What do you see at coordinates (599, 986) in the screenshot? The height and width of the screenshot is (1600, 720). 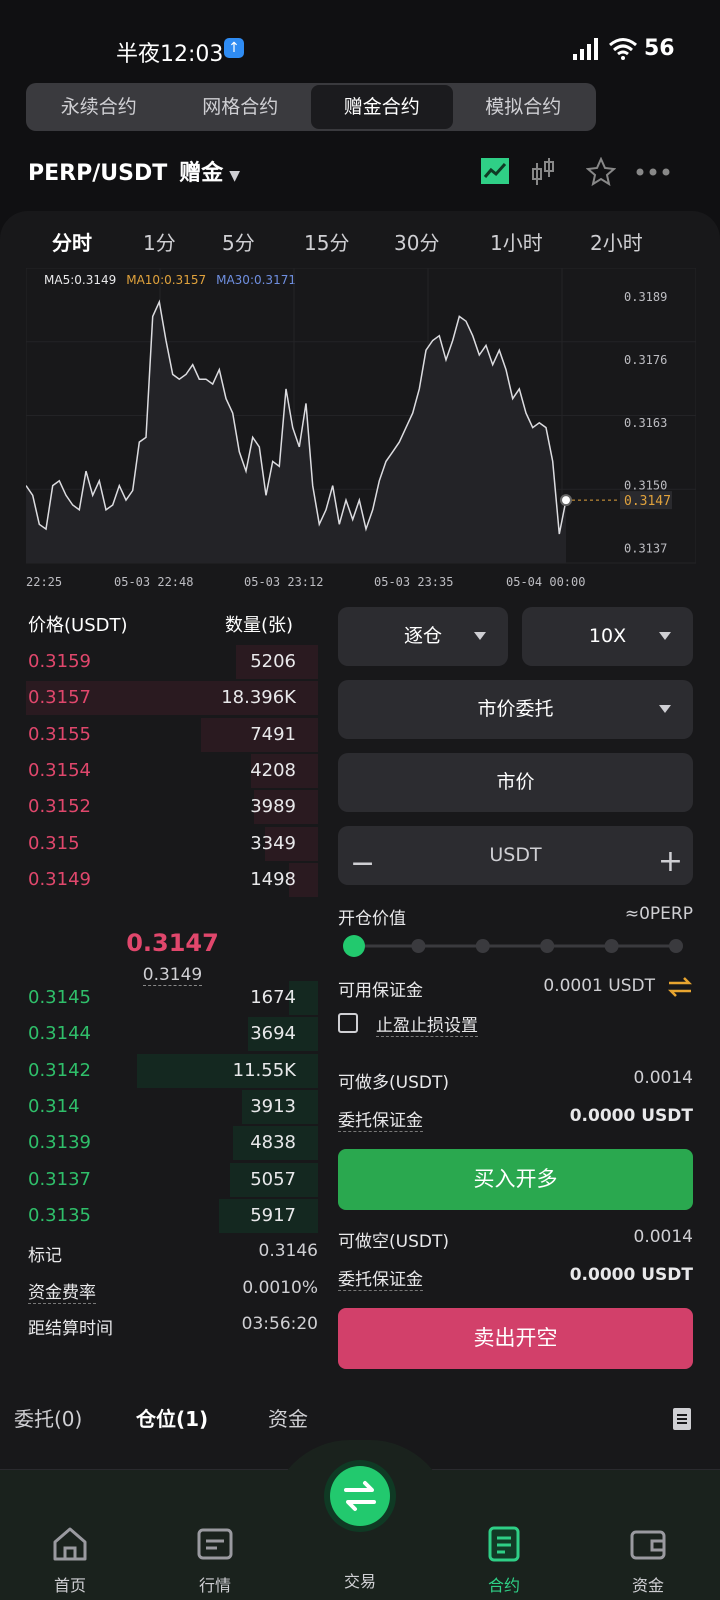 I see `available-margin-value: 0.0001 USDT` at bounding box center [599, 986].